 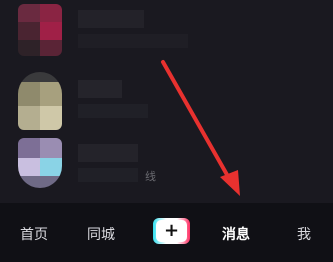 I want to click on tab-nearby: 同城, so click(x=101, y=234).